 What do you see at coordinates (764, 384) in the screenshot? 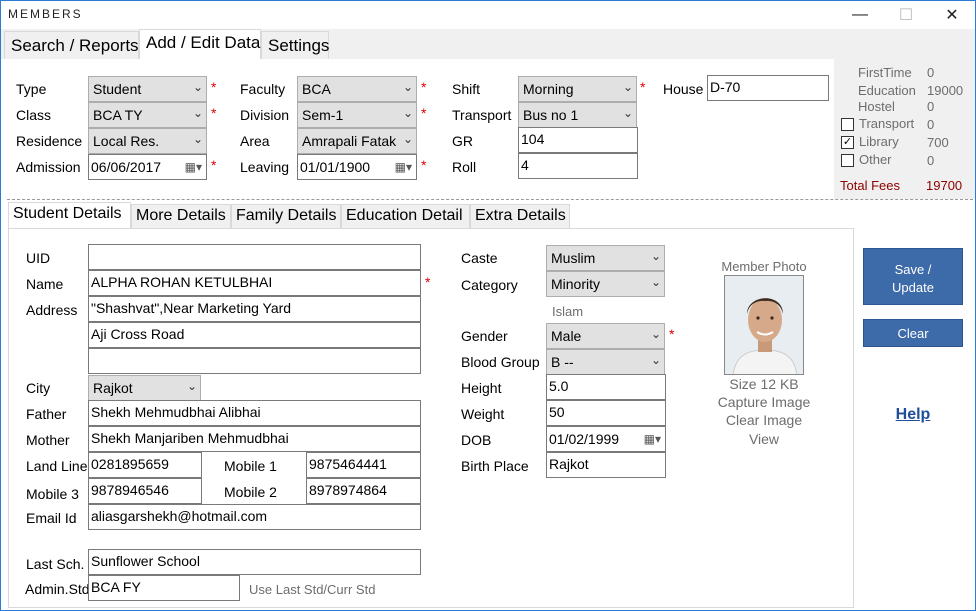
I see `photo-size: Size 12 KB` at bounding box center [764, 384].